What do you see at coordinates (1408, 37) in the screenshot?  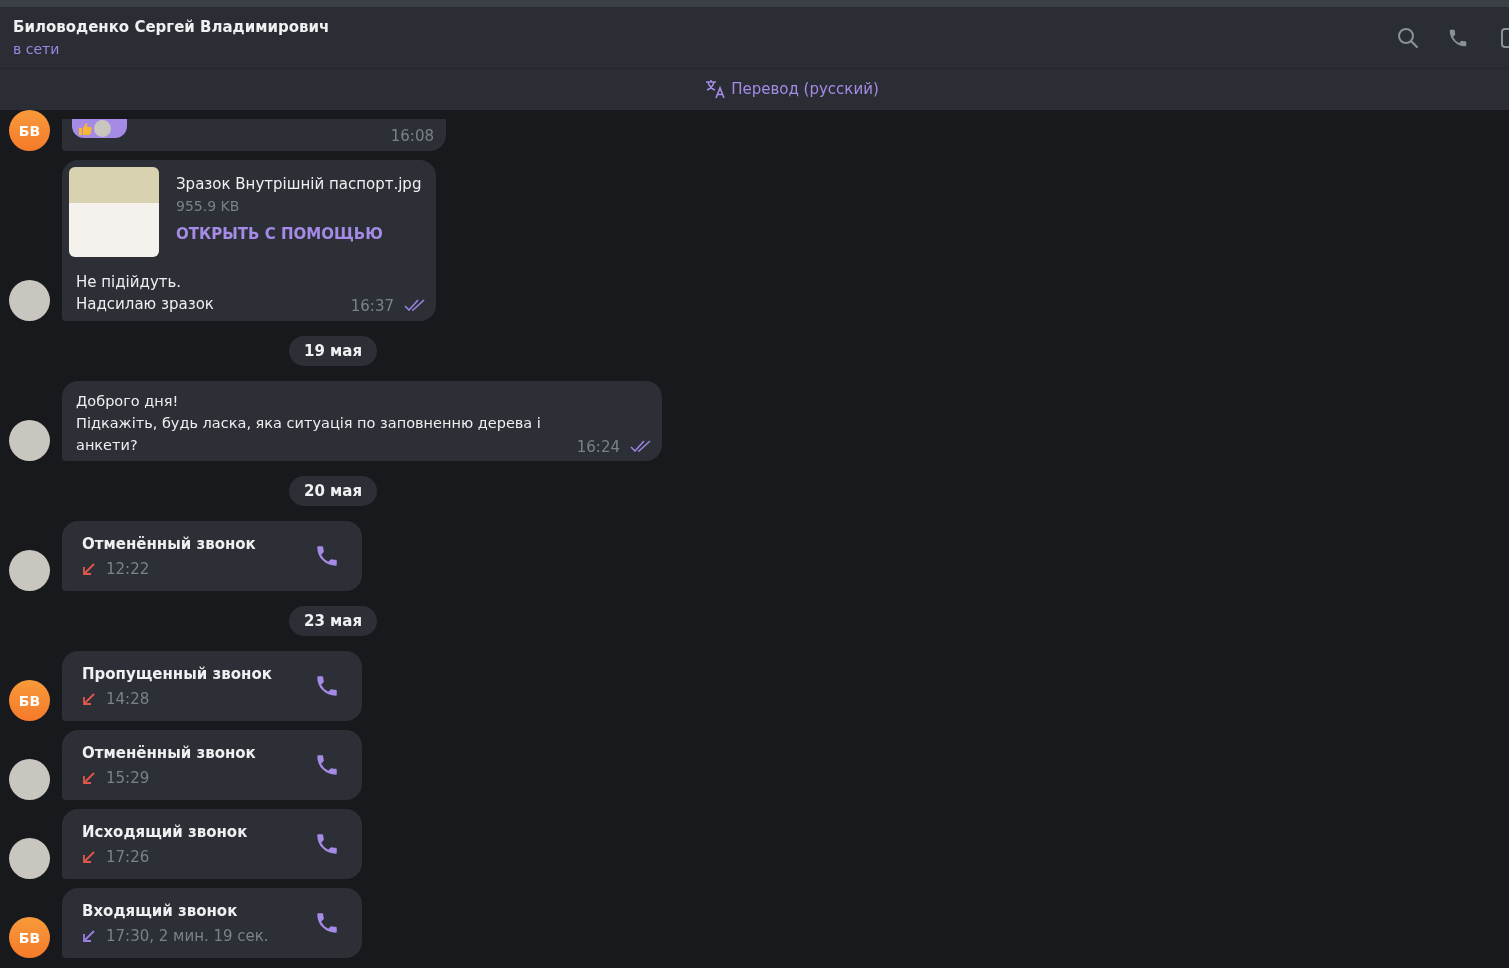 I see `search-icon` at bounding box center [1408, 37].